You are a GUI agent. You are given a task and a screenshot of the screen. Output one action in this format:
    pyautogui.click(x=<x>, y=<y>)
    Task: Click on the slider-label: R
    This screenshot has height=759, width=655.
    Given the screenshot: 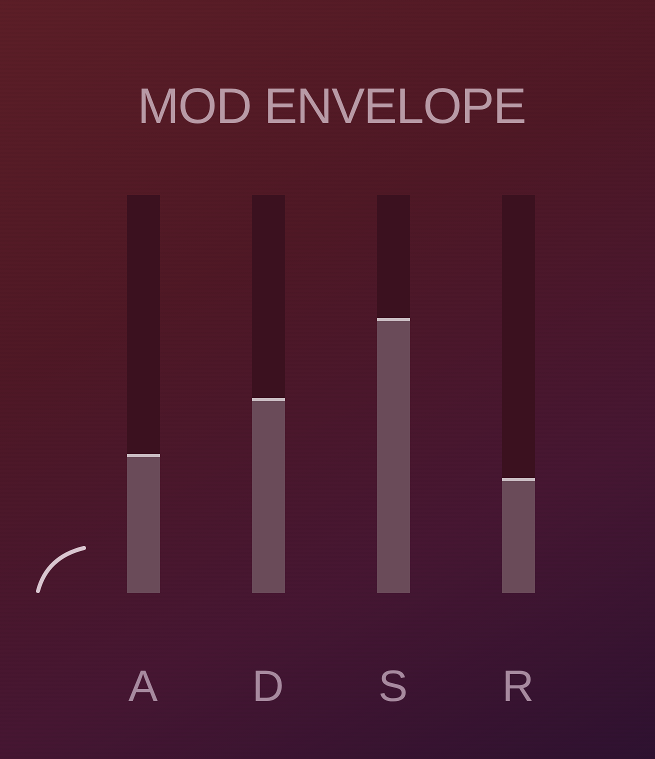 What is the action you would take?
    pyautogui.click(x=518, y=687)
    